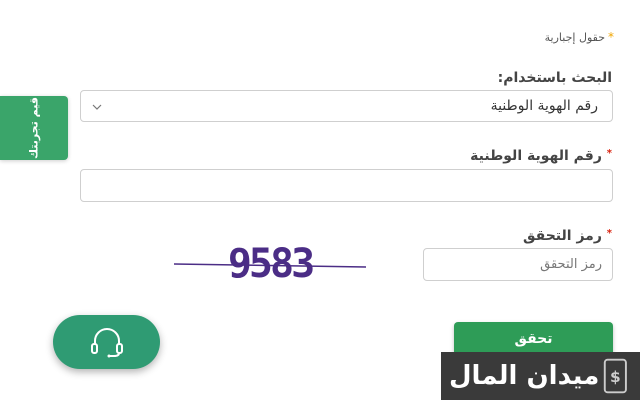 This screenshot has height=400, width=640. What do you see at coordinates (346, 106) in the screenshot?
I see `search-by-select: رقم الهوية الوطنية` at bounding box center [346, 106].